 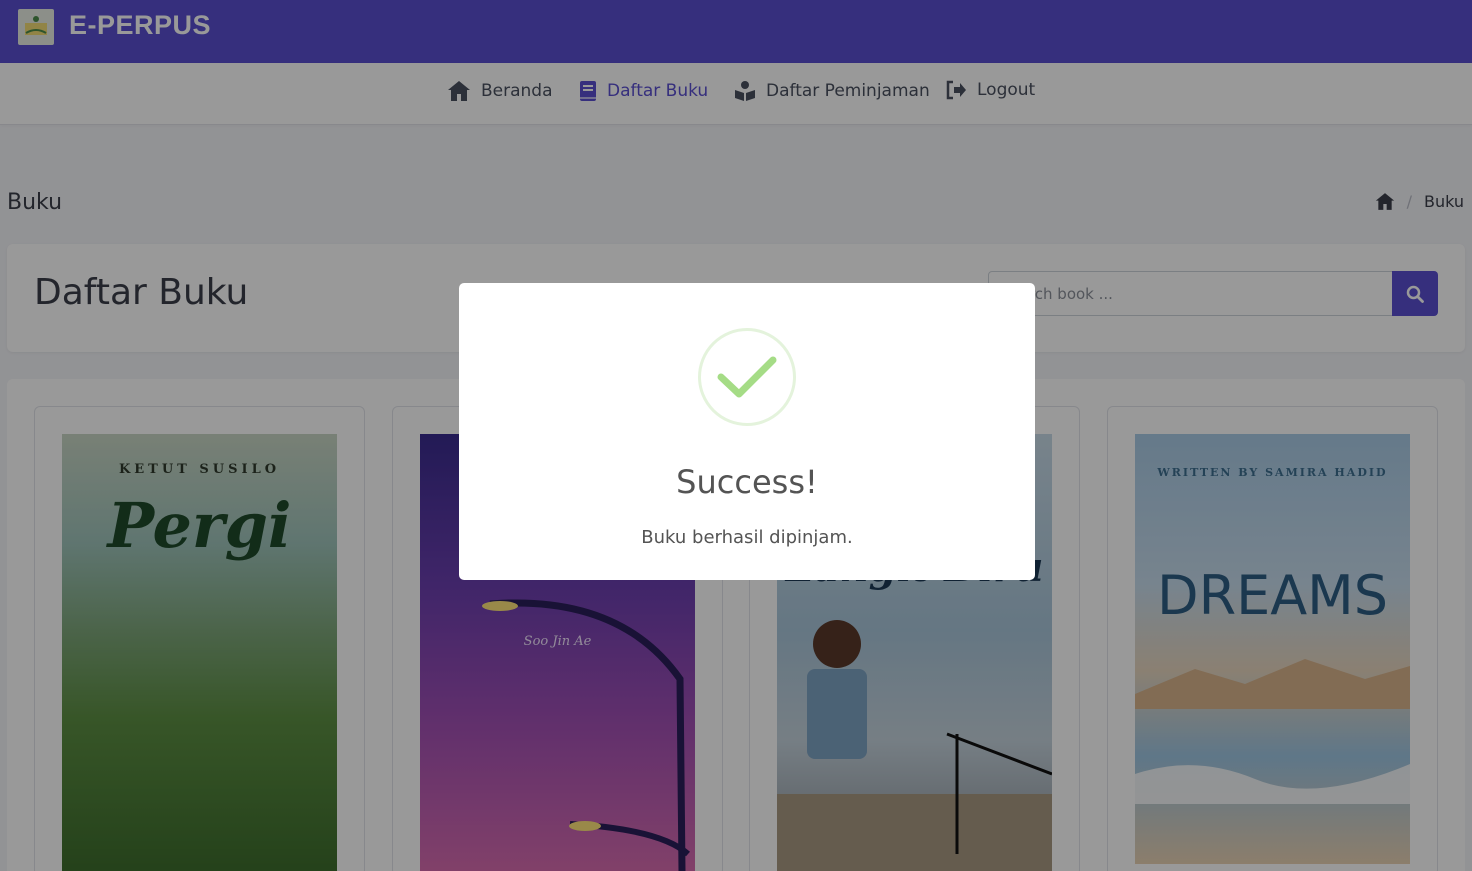 I want to click on dialog-message: Buku berhasil dipinjam., so click(x=747, y=537).